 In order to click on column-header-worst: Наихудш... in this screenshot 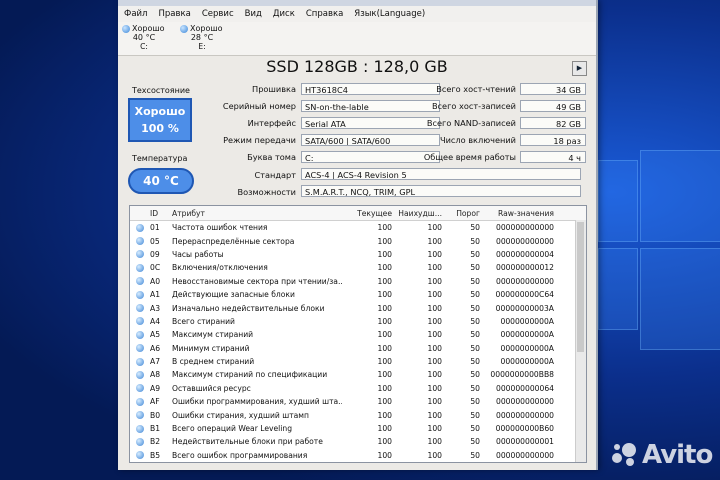, I will do `click(417, 213)`.